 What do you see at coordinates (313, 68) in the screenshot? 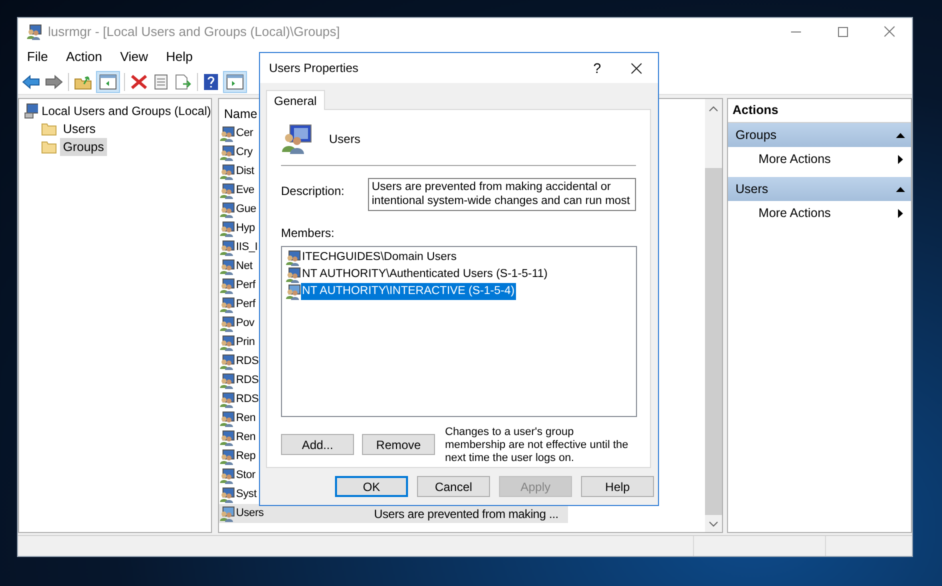
I see `dialog-title: Users Properties` at bounding box center [313, 68].